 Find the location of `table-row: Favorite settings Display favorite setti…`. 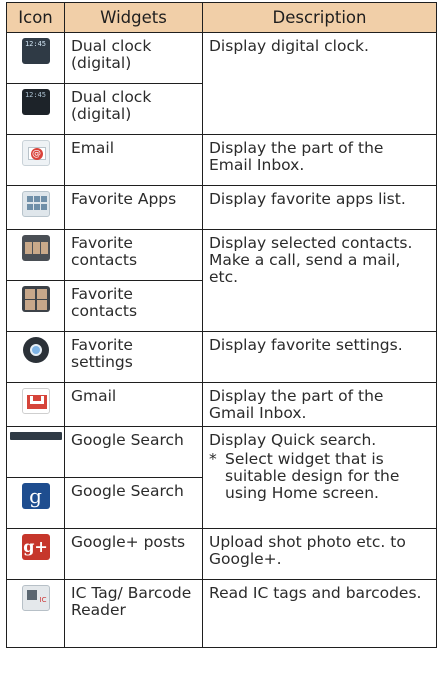

table-row: Favorite settings Display favorite setti… is located at coordinates (221, 357).